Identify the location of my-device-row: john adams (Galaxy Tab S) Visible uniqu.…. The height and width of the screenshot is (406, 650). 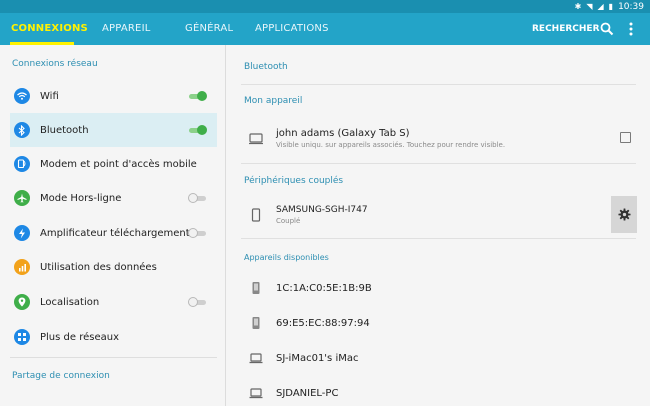
(438, 138).